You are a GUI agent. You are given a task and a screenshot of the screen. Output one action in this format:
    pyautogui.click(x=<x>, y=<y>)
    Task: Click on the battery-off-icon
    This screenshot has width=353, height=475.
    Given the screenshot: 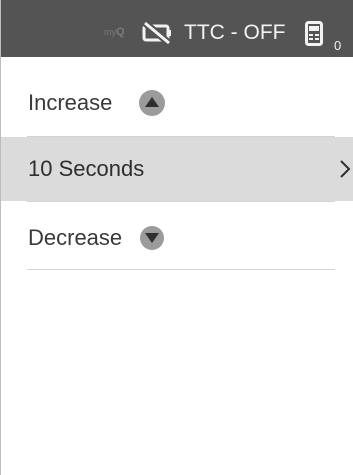 What is the action you would take?
    pyautogui.click(x=157, y=33)
    